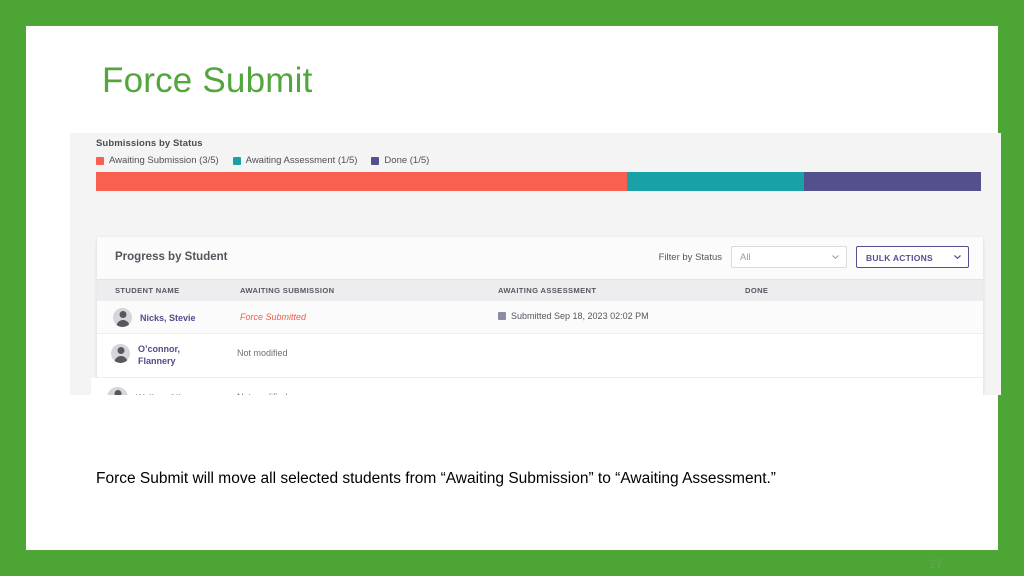 The height and width of the screenshot is (576, 1024). Describe the element at coordinates (168, 318) in the screenshot. I see `student-name-link: Nicks, Stevie` at that location.